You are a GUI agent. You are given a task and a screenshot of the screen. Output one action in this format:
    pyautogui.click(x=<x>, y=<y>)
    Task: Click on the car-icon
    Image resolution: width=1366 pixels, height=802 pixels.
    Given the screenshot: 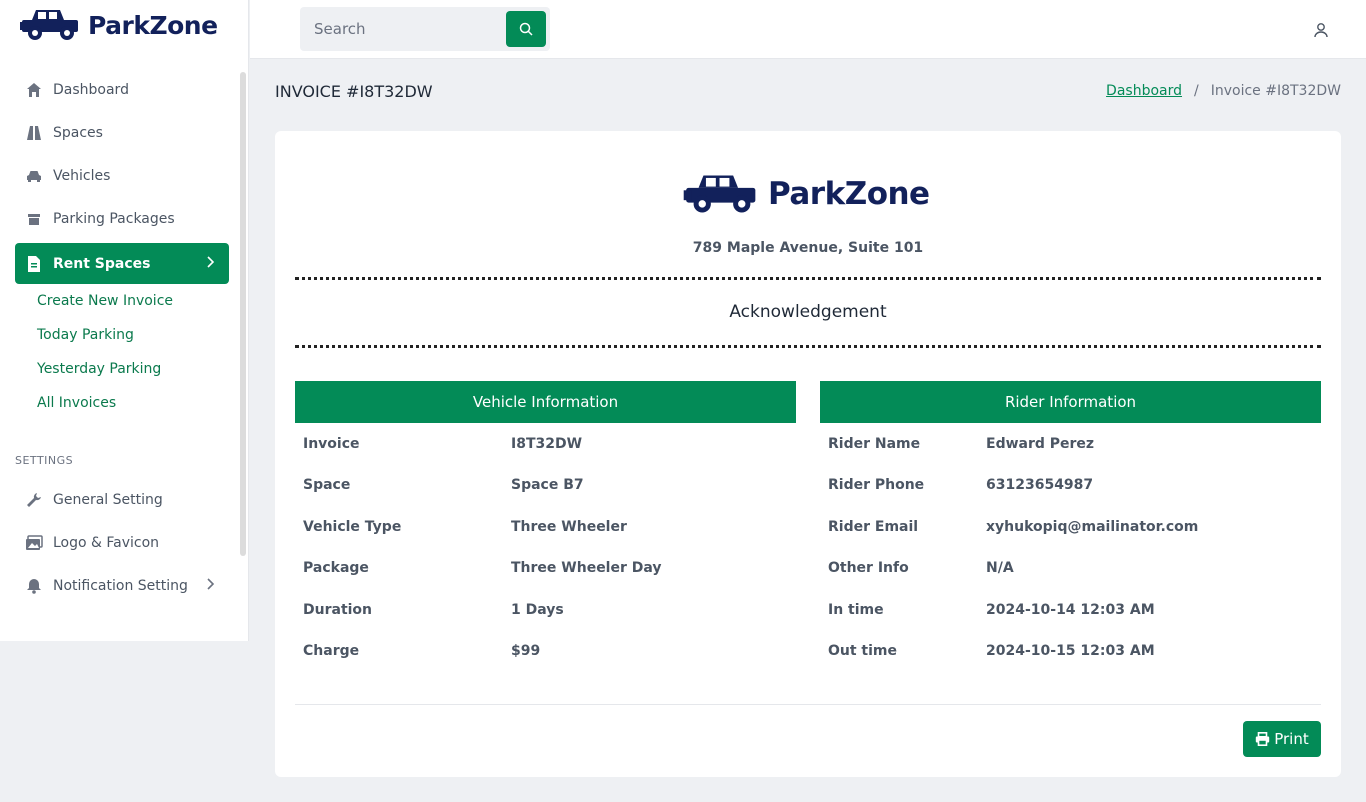 What is the action you would take?
    pyautogui.click(x=34, y=176)
    